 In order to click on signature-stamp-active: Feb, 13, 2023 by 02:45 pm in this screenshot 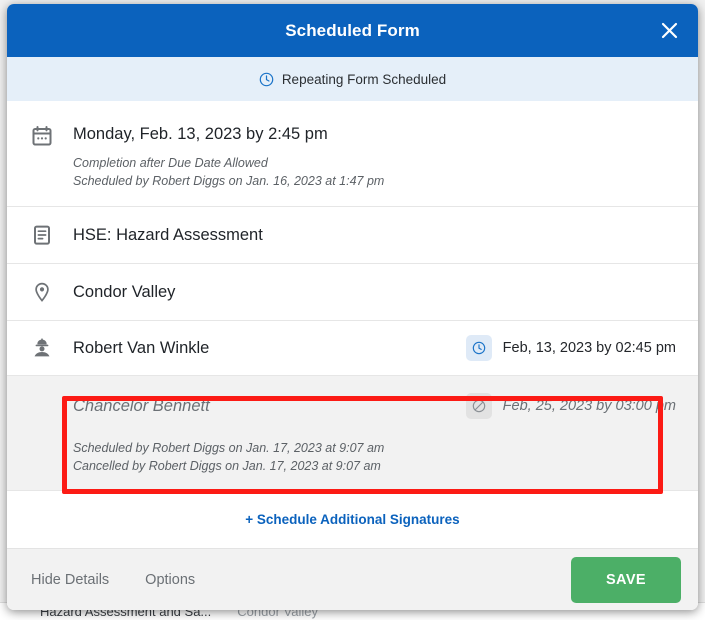, I will do `click(570, 348)`.